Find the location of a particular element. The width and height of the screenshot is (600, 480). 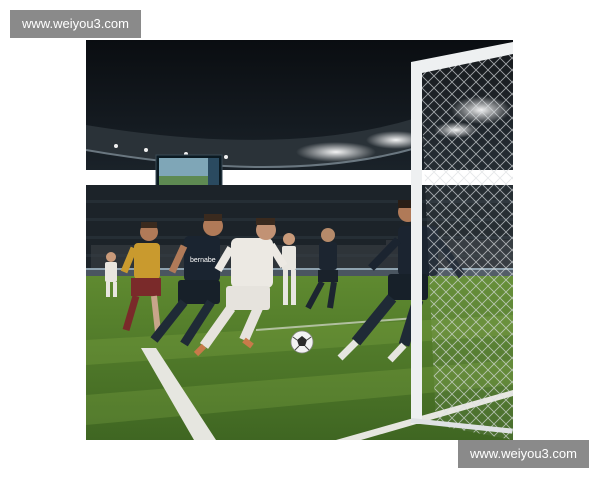

watermark-top: www.weiyou3.com is located at coordinates (75, 24).